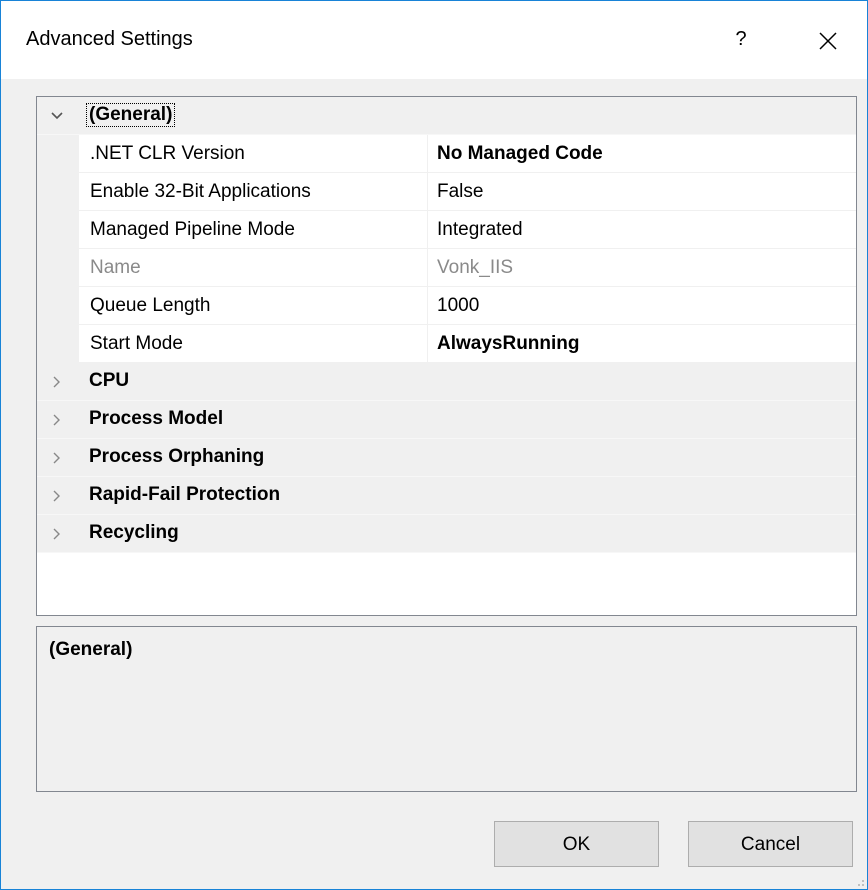  I want to click on category-recycling: Recycling, so click(446, 534).